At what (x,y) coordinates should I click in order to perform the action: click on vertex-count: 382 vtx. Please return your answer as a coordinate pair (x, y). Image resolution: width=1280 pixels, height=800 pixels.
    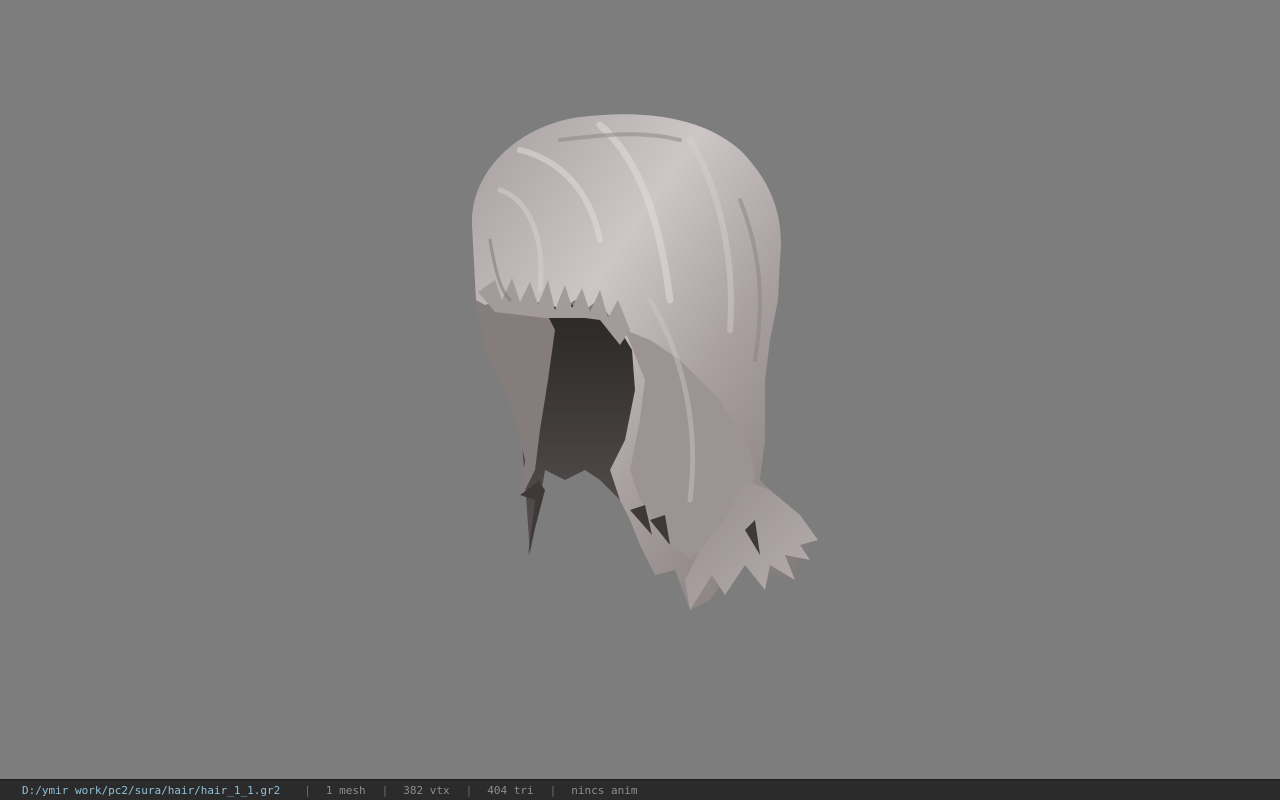
    Looking at the image, I should click on (426, 790).